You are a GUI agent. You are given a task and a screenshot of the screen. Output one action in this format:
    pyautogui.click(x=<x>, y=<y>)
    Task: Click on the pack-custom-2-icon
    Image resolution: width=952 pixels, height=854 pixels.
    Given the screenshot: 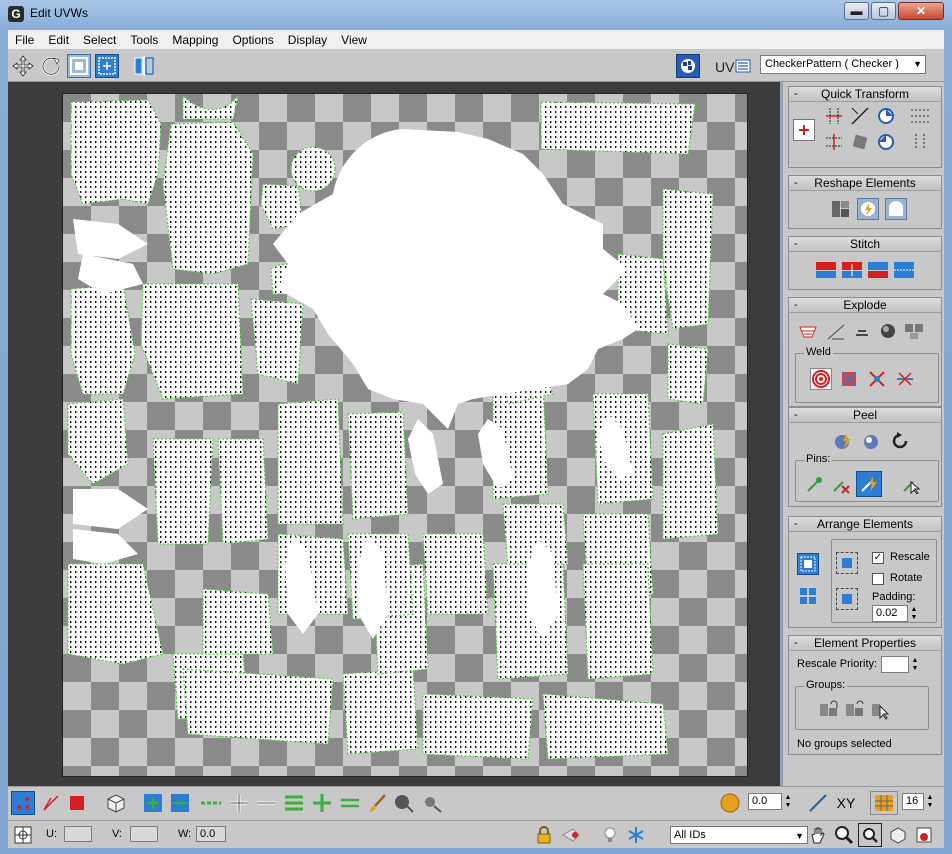 What is the action you would take?
    pyautogui.click(x=847, y=599)
    